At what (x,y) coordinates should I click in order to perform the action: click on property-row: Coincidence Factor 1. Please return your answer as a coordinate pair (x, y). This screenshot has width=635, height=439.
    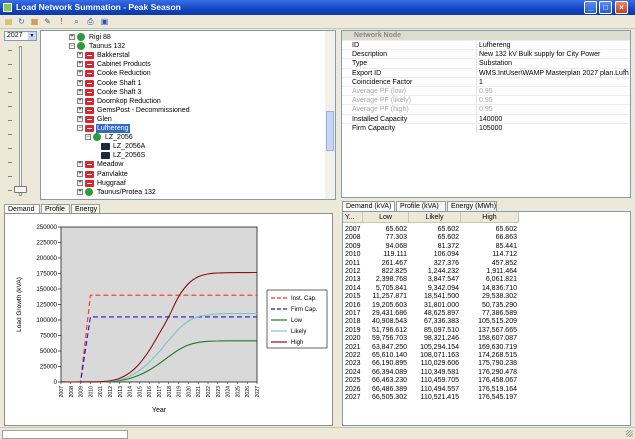
    Looking at the image, I should click on (486, 81).